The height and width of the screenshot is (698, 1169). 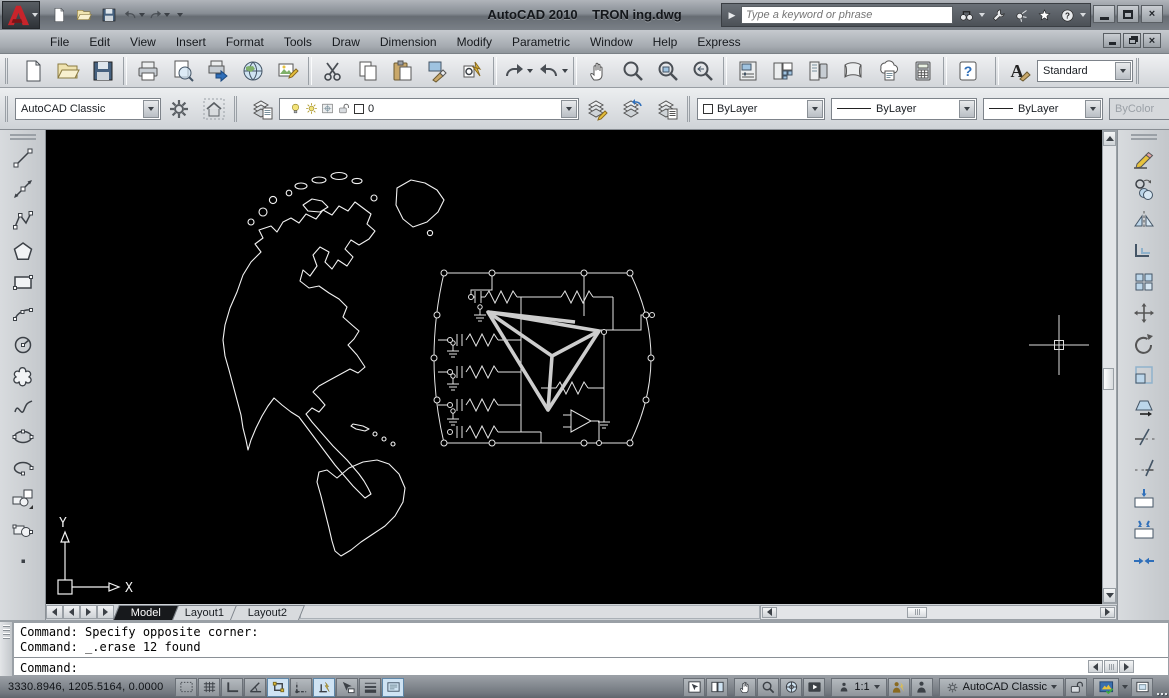 I want to click on tab-last-button, so click(x=105, y=612).